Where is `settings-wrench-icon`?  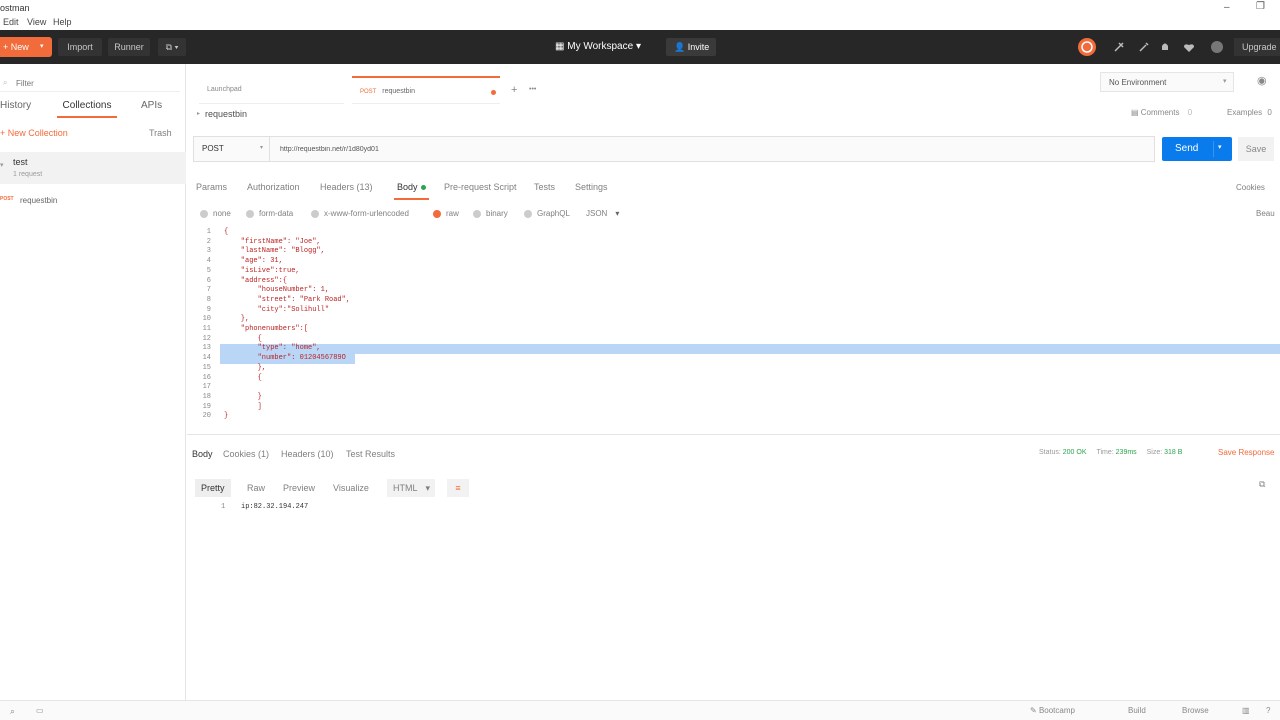 settings-wrench-icon is located at coordinates (1144, 47).